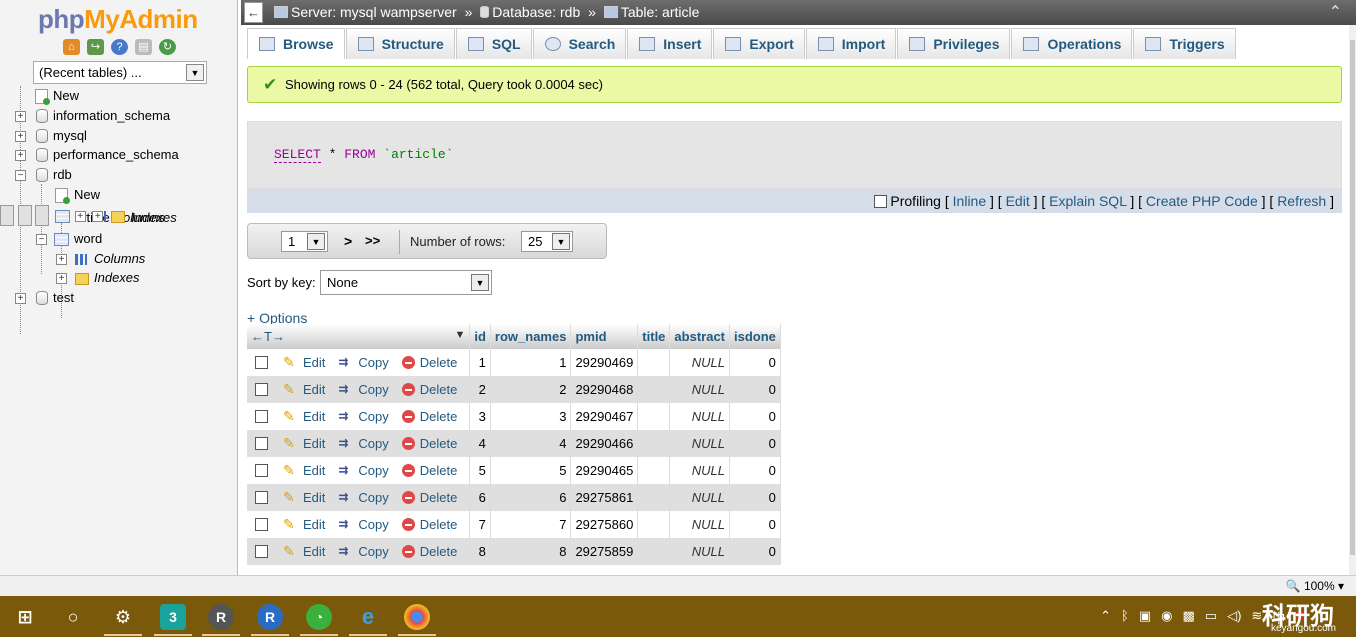 The width and height of the screenshot is (1356, 637). What do you see at coordinates (480, 470) in the screenshot?
I see `cell-id: 5` at bounding box center [480, 470].